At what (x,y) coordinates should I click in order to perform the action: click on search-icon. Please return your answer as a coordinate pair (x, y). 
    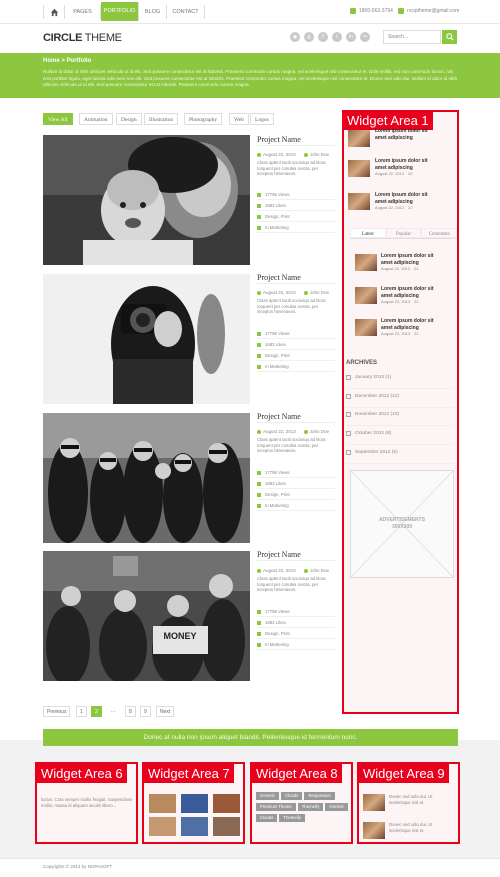
    Looking at the image, I should click on (449, 37).